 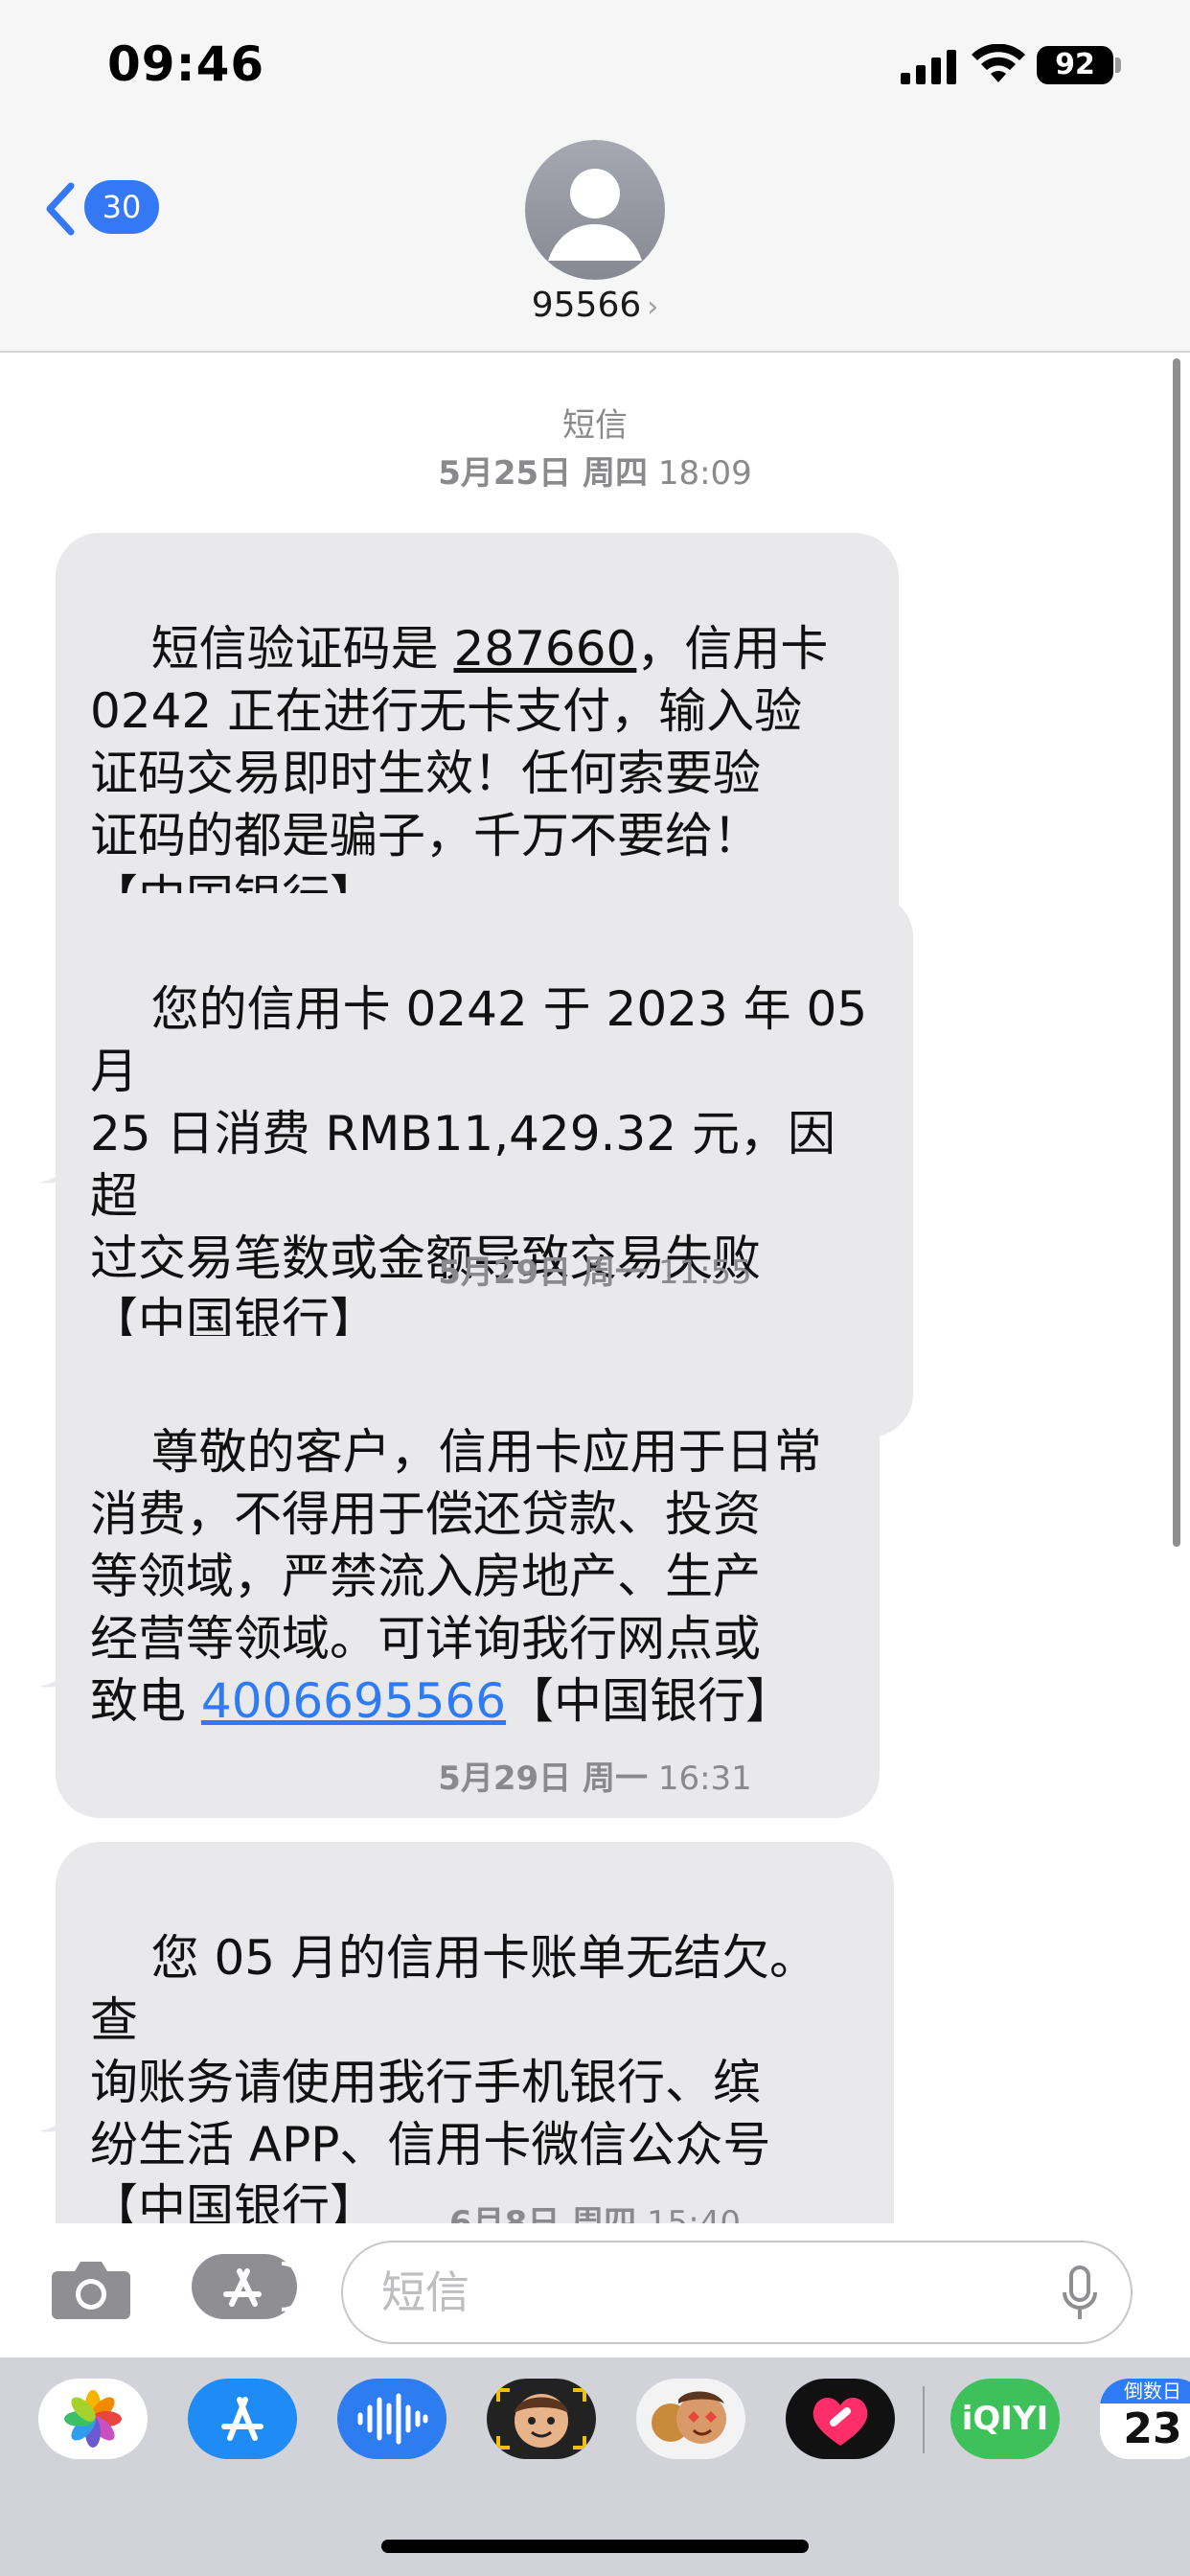 I want to click on contact-name-button: 95566 ›, so click(x=595, y=305).